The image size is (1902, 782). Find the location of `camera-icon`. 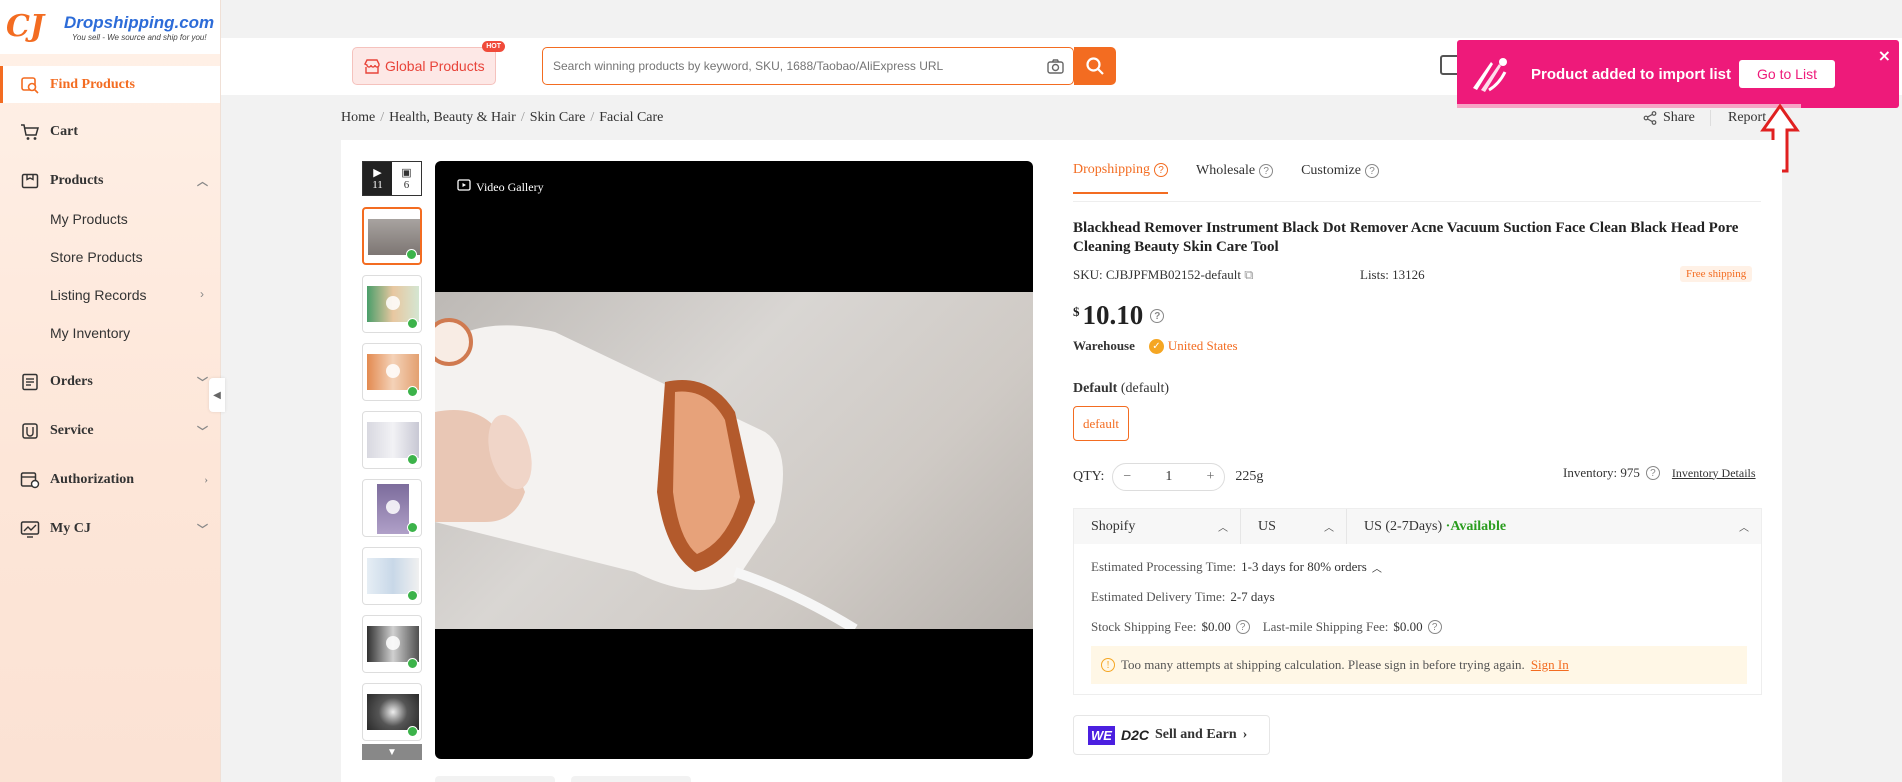

camera-icon is located at coordinates (1055, 66).